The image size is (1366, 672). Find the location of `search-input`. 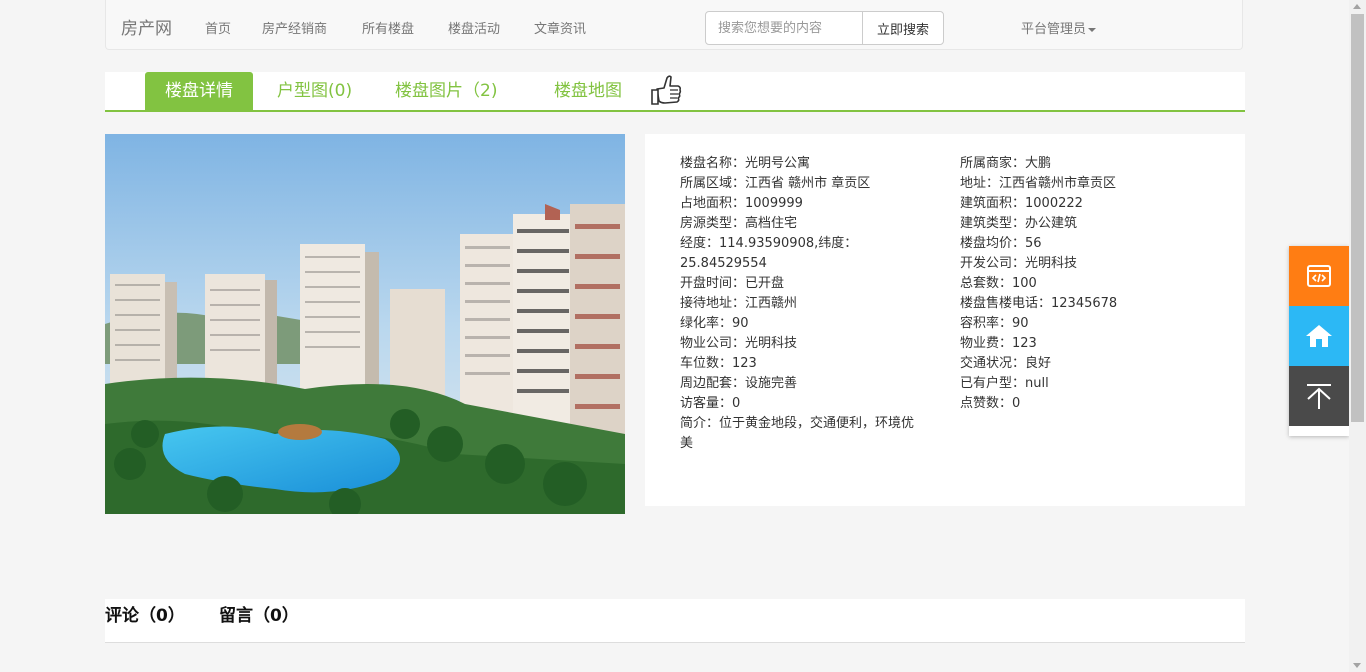

search-input is located at coordinates (784, 28).